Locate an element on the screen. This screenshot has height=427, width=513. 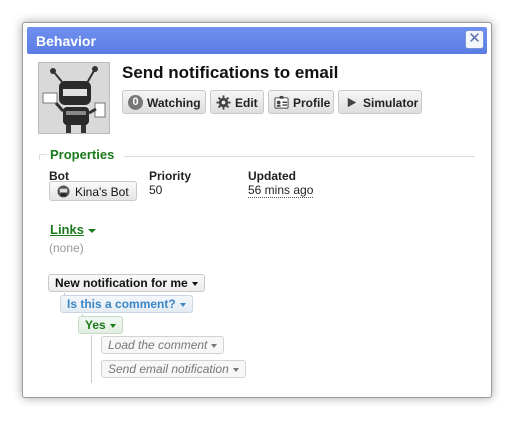
priority-column-header: Priority is located at coordinates (170, 176).